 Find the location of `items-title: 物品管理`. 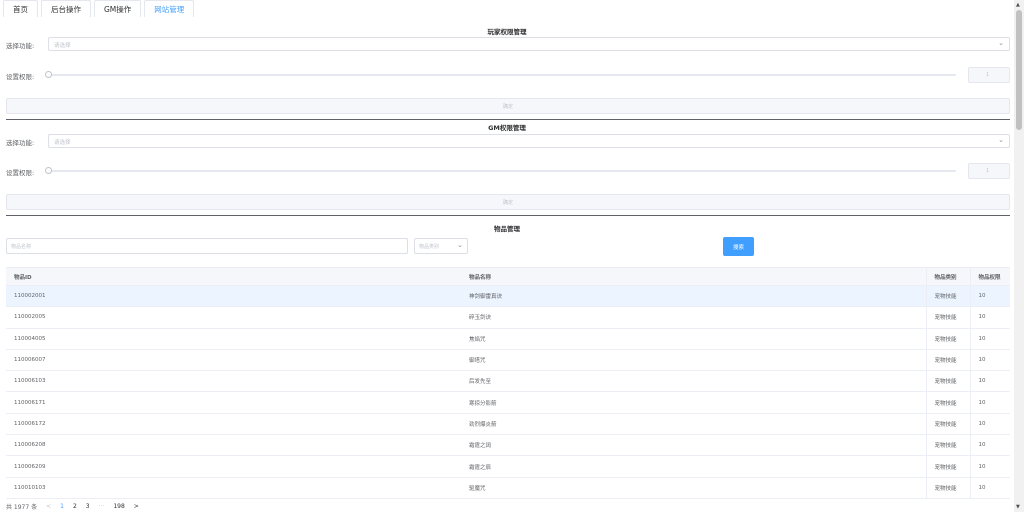

items-title: 物品管理 is located at coordinates (507, 229).